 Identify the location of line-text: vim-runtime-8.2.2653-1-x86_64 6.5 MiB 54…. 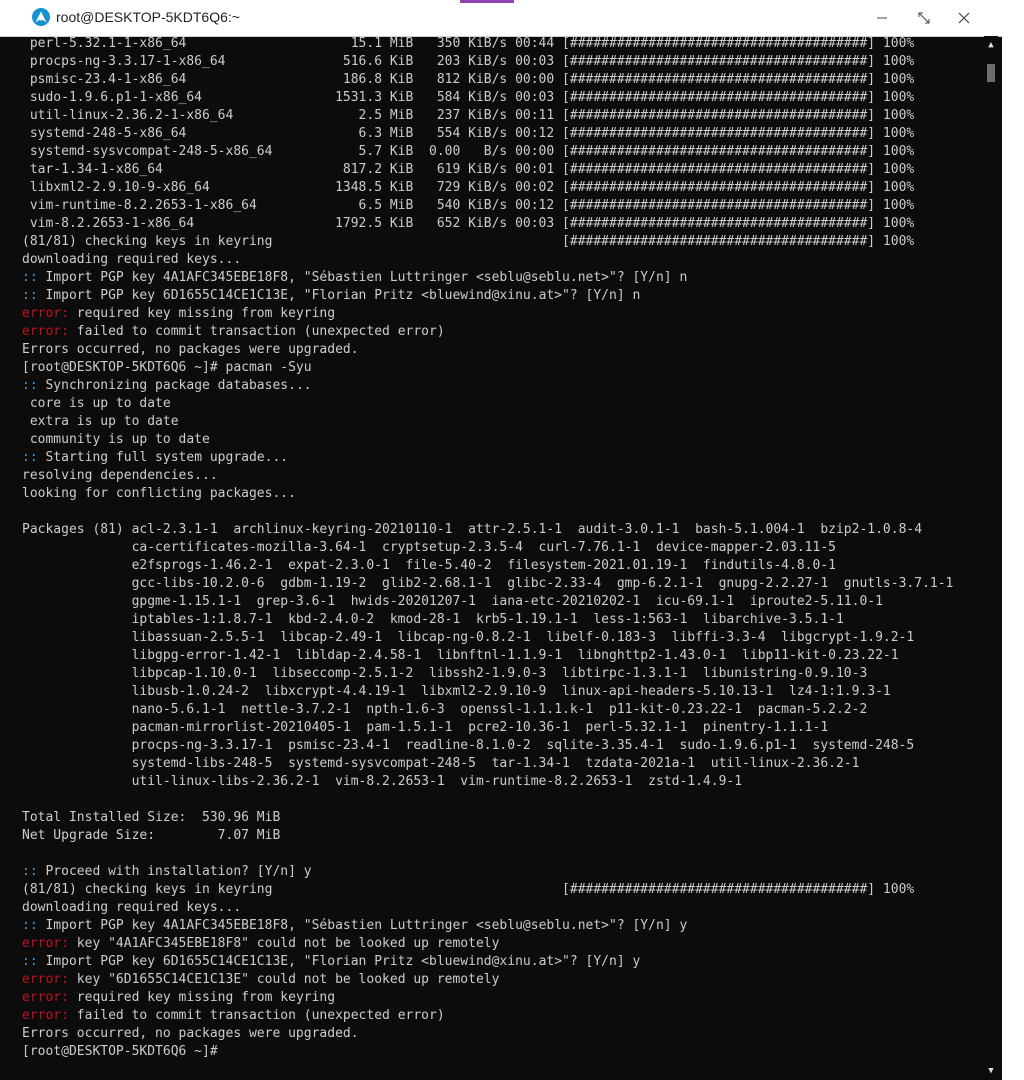
(468, 205).